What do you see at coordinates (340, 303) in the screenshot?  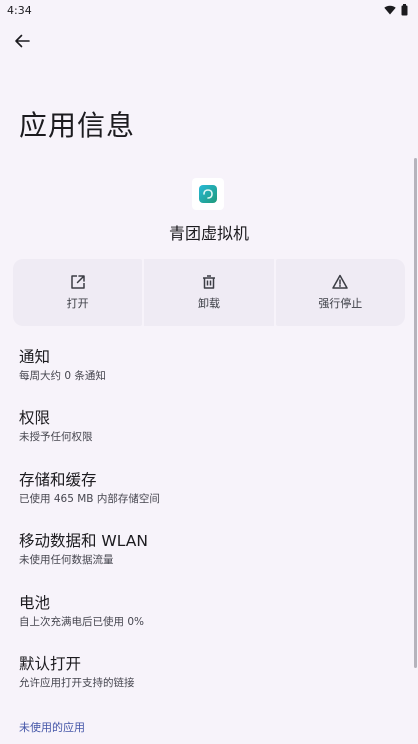 I see `force-stop-label: 强行停止` at bounding box center [340, 303].